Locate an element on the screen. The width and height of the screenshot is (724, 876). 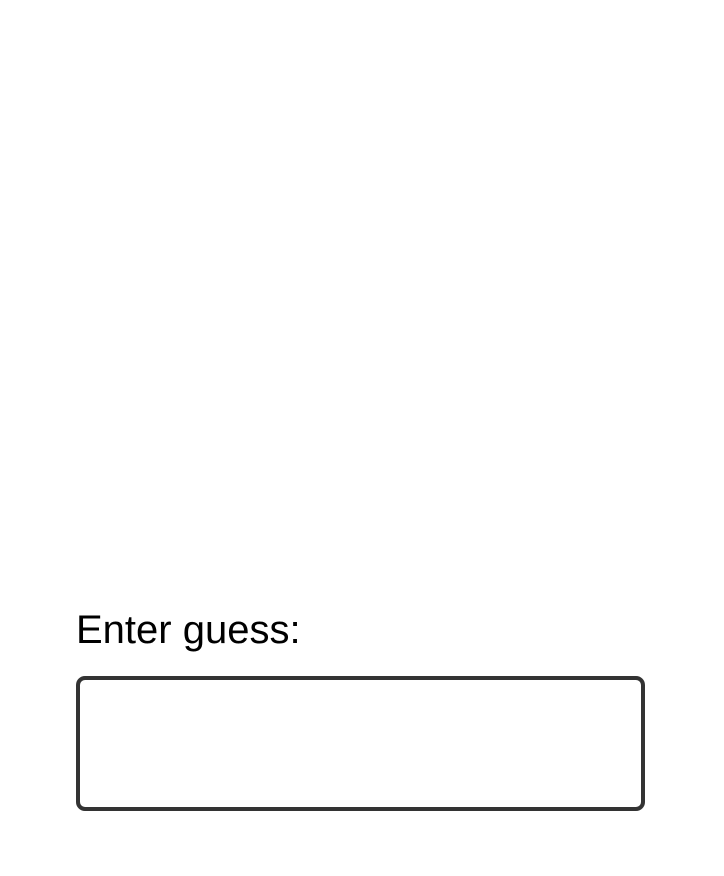
guess-label: Enter guess: is located at coordinates (188, 630).